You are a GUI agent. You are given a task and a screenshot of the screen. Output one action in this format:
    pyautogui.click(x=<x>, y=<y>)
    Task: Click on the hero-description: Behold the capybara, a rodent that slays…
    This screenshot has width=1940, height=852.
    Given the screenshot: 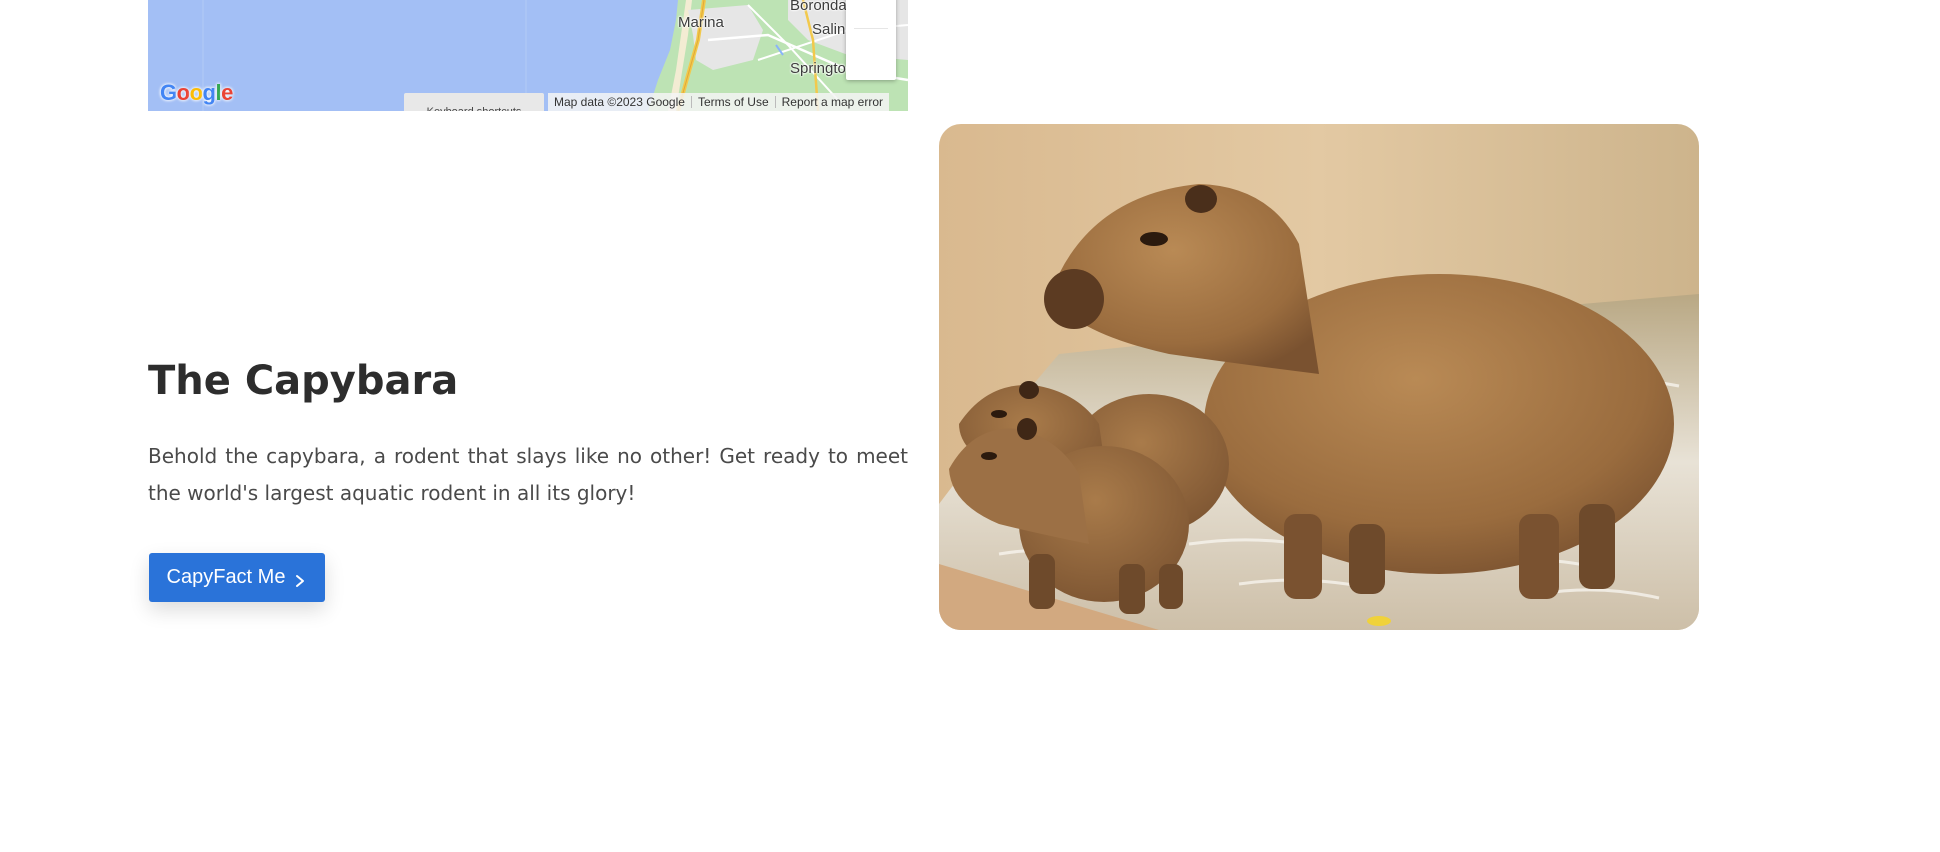 What is the action you would take?
    pyautogui.click(x=528, y=474)
    